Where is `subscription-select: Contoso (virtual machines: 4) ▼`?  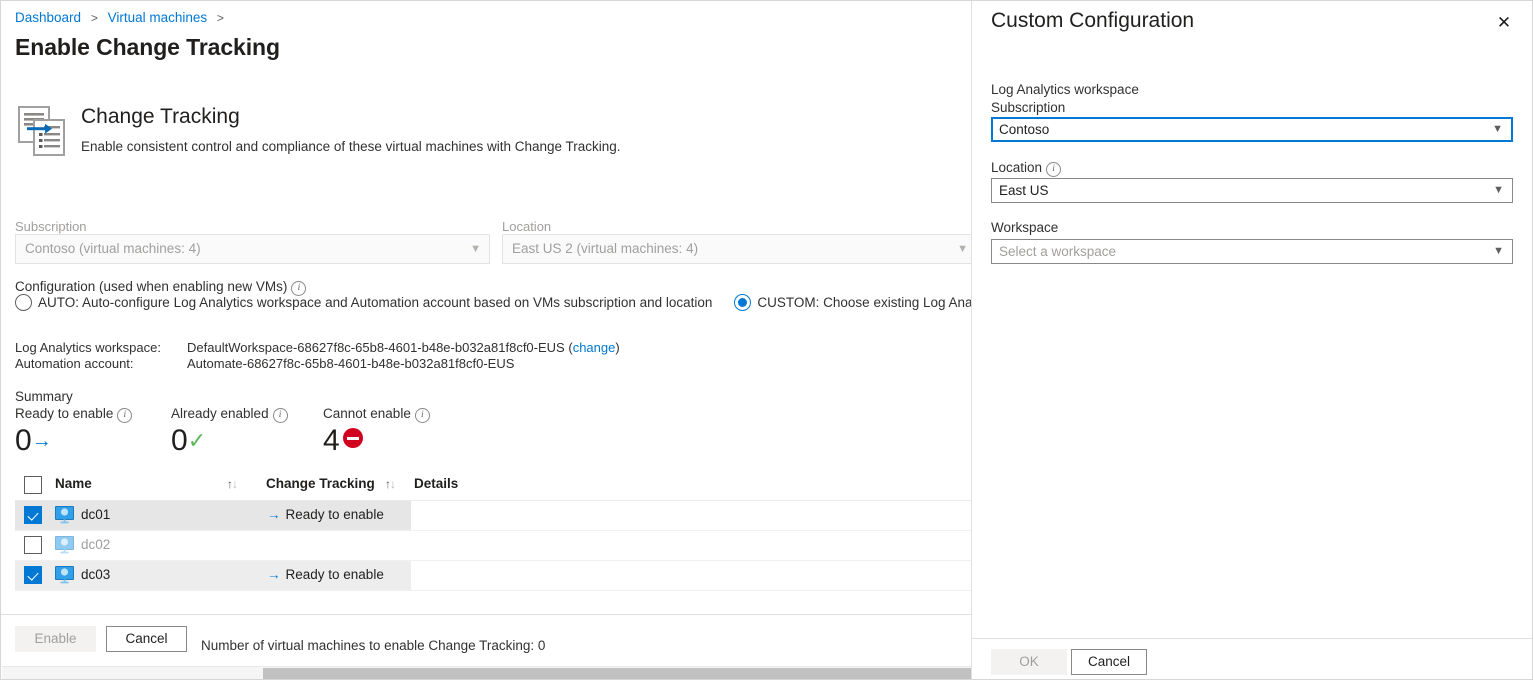
subscription-select: Contoso (virtual machines: 4) ▼ is located at coordinates (252, 249).